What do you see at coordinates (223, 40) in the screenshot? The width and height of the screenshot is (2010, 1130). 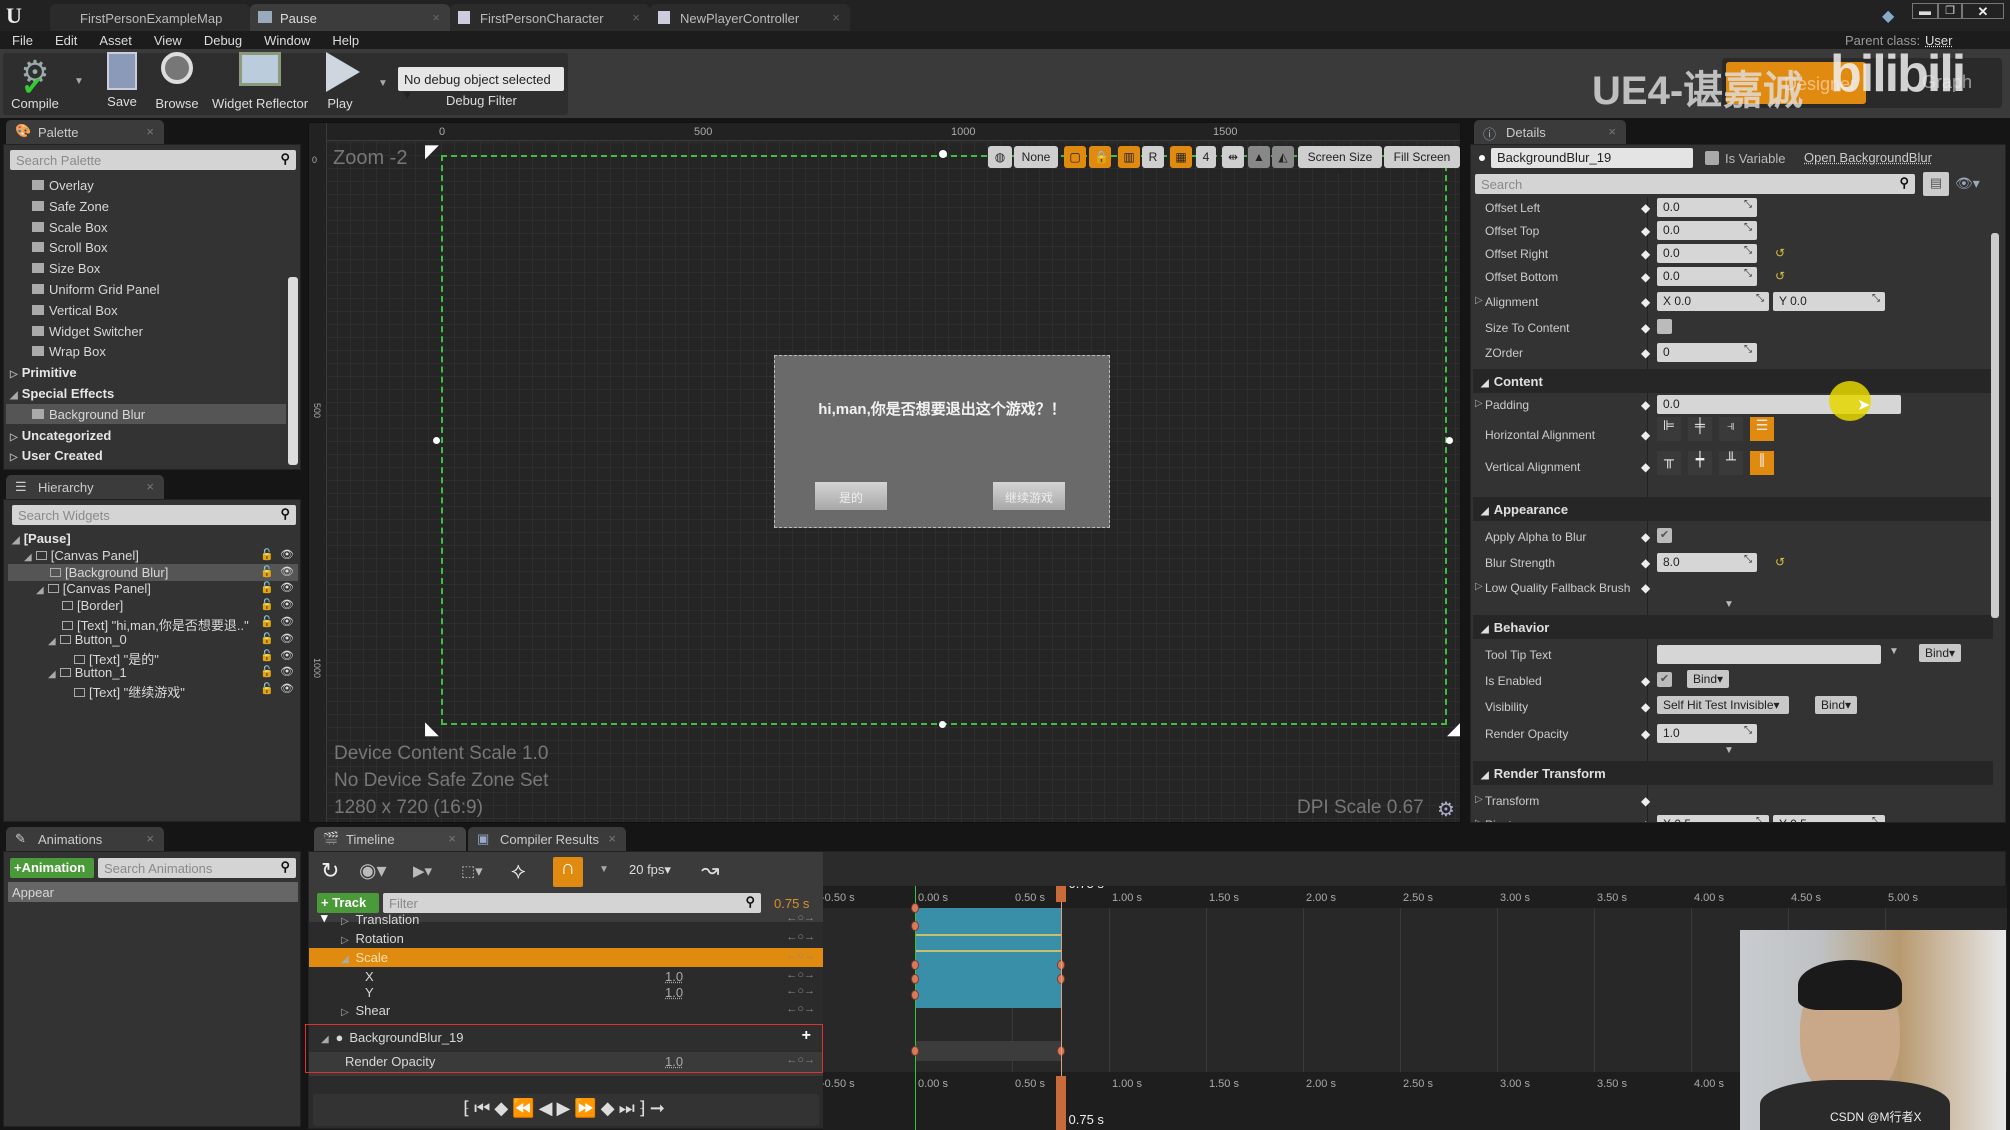 I see `menu-debug: Debug` at bounding box center [223, 40].